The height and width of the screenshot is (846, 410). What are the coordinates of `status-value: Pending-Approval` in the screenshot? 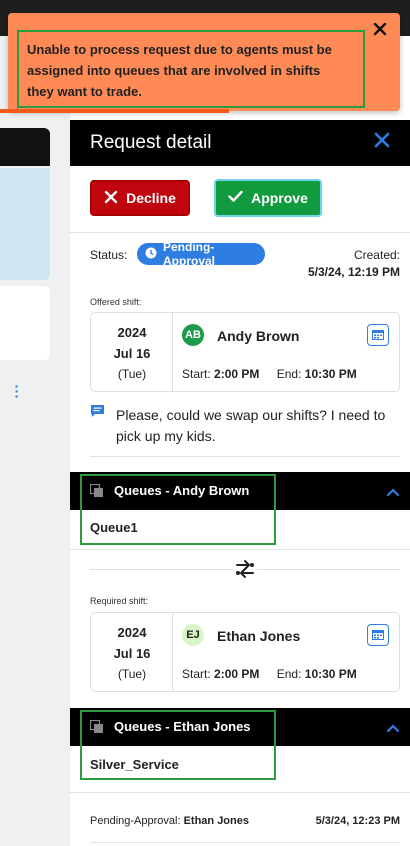 It's located at (189, 254).